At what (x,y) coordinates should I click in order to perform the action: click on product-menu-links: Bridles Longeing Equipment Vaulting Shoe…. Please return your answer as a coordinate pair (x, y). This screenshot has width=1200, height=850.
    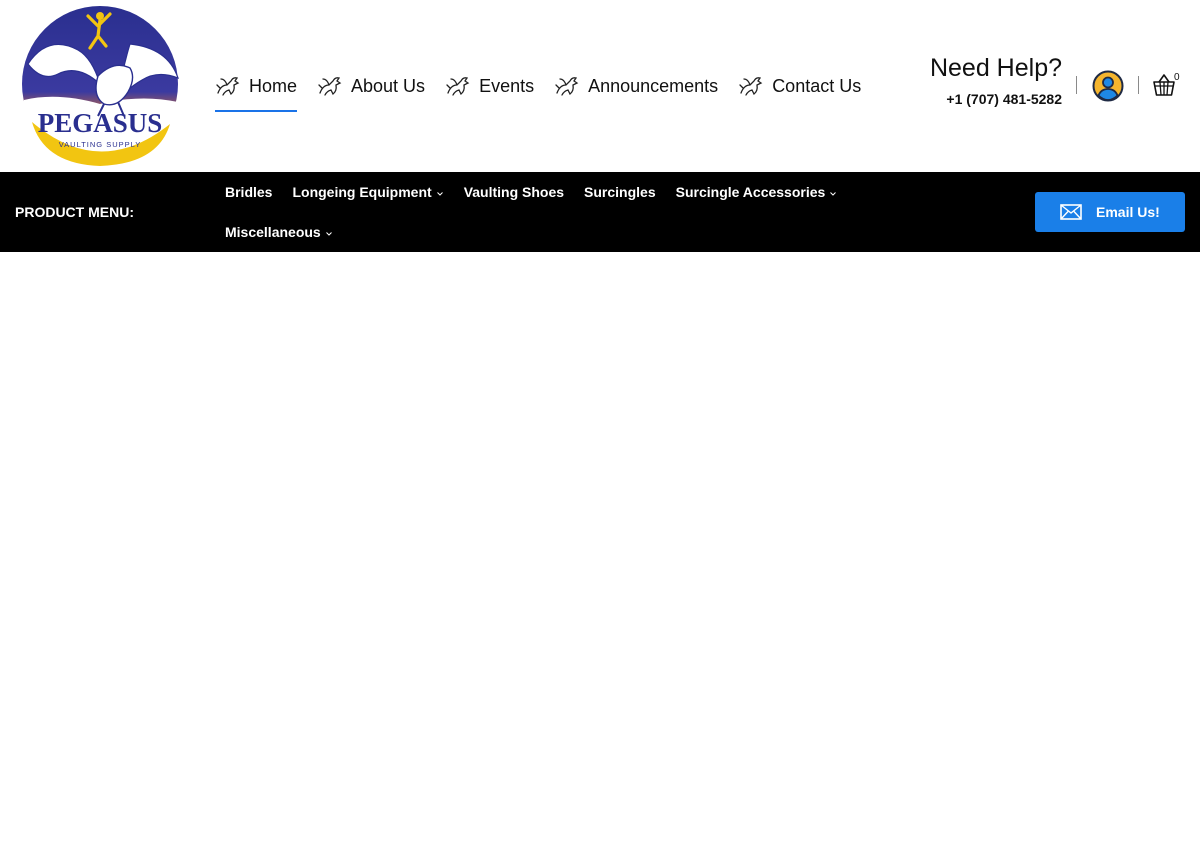
    Looking at the image, I should click on (575, 212).